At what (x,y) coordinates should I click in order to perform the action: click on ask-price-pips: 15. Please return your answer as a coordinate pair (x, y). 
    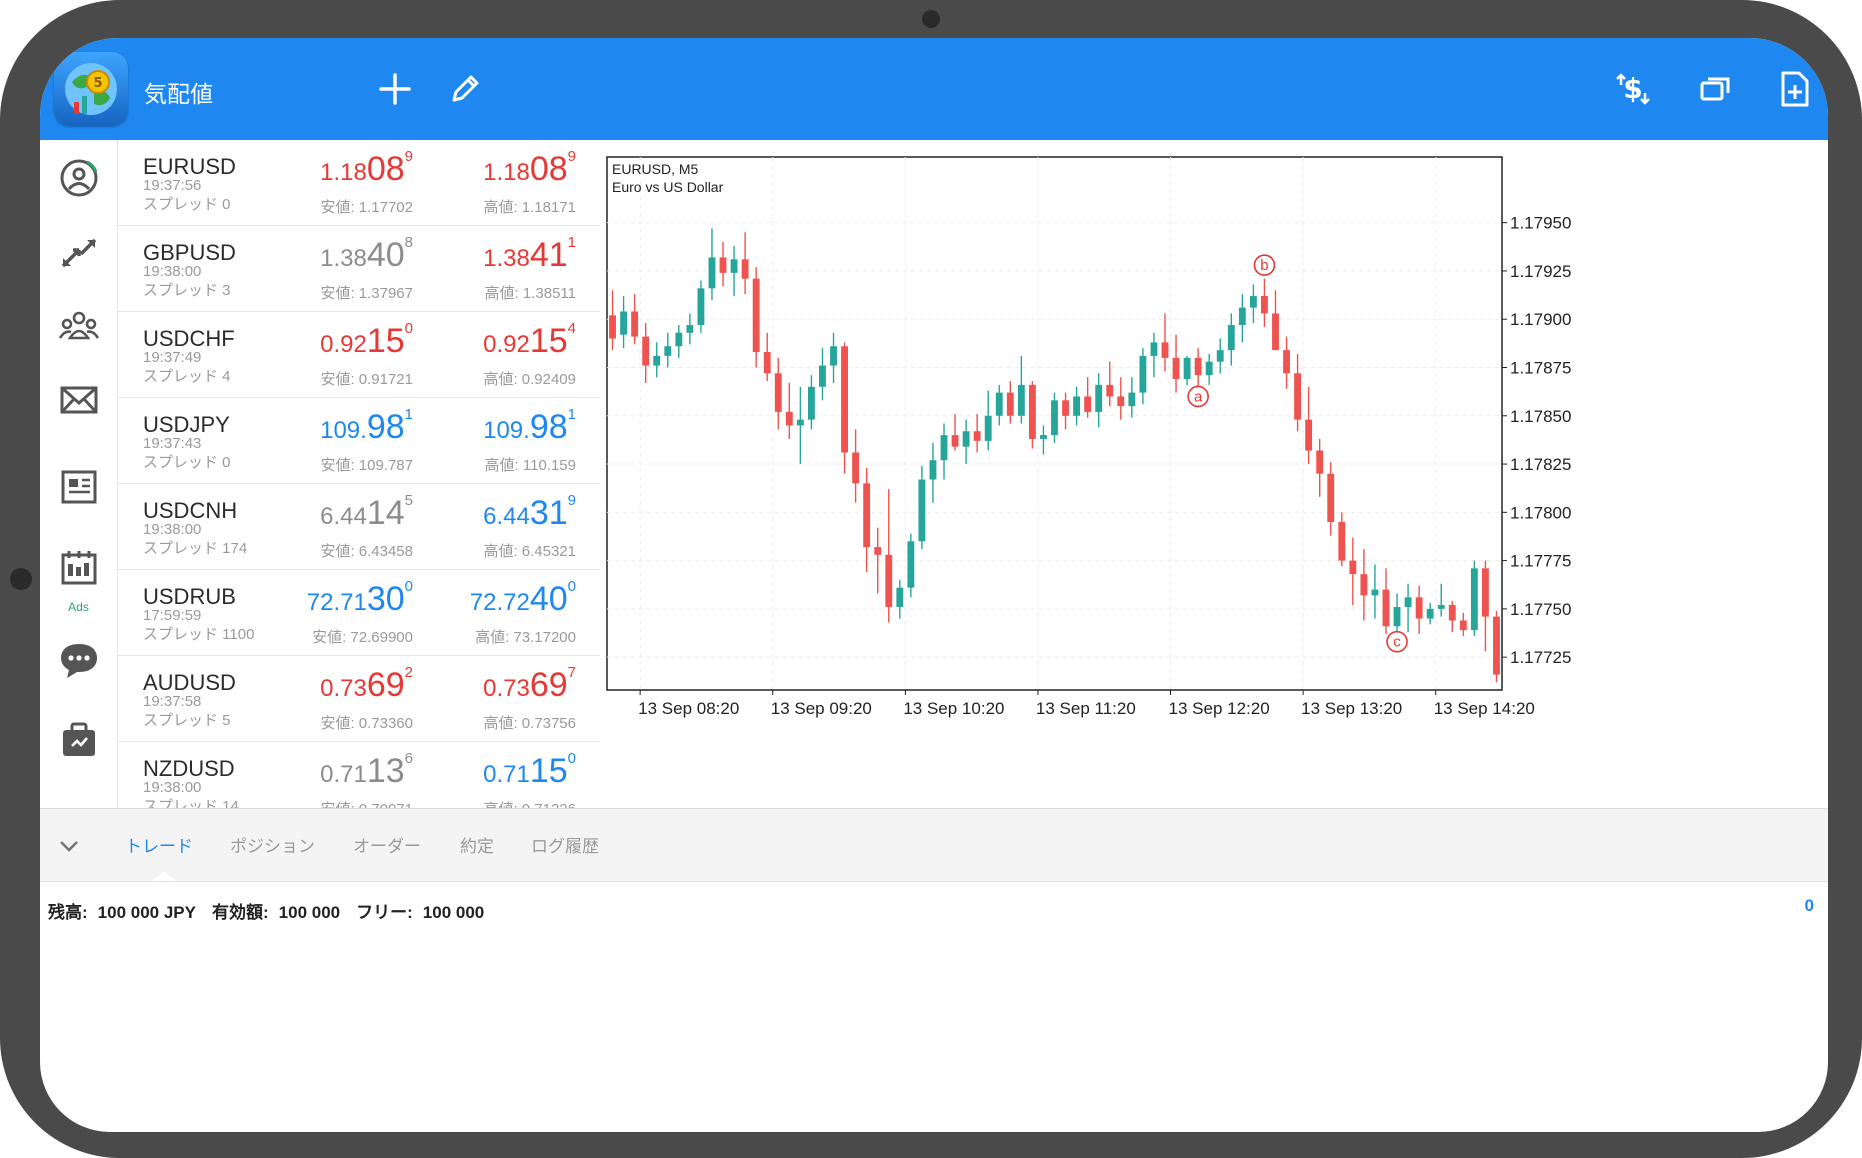
    Looking at the image, I should click on (548, 771).